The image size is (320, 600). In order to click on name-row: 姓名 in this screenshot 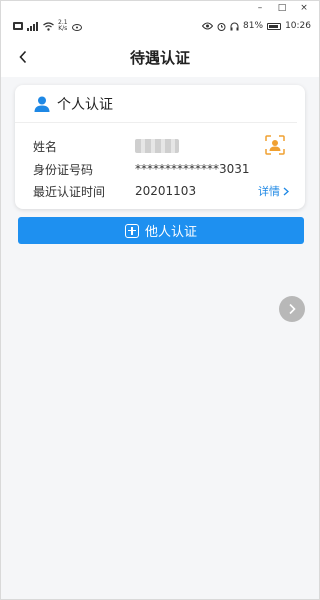, I will do `click(161, 146)`.